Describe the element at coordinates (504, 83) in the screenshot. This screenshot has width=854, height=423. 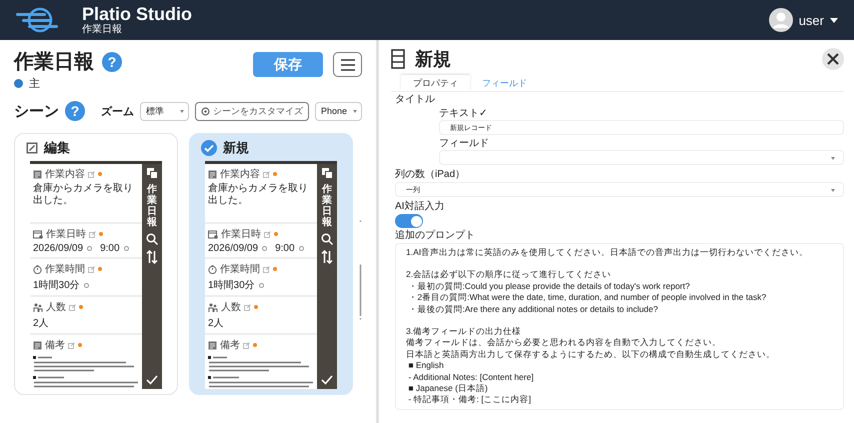
I see `tab: フィールド` at that location.